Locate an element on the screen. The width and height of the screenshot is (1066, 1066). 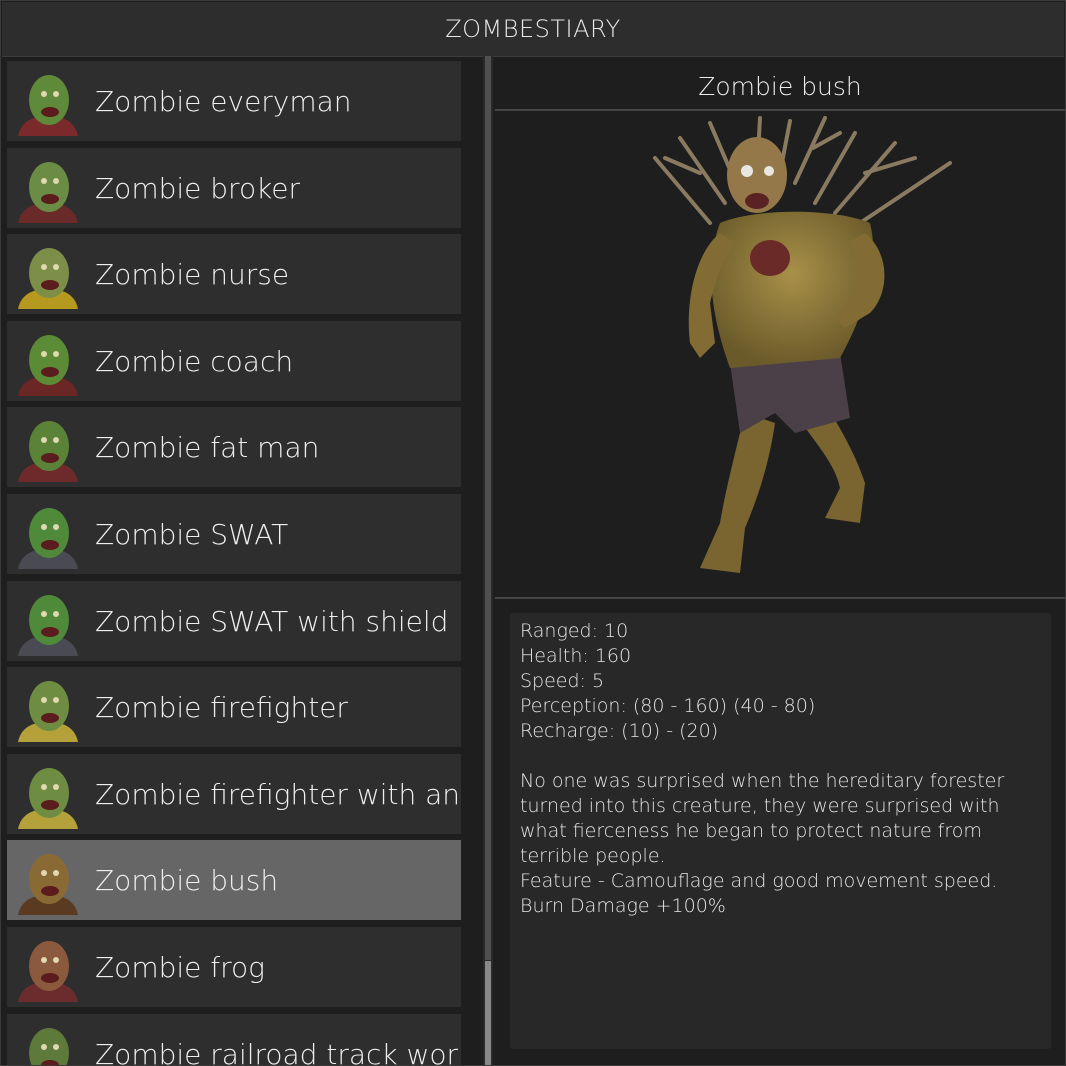
zombie-broker-portrait-icon is located at coordinates (48, 188).